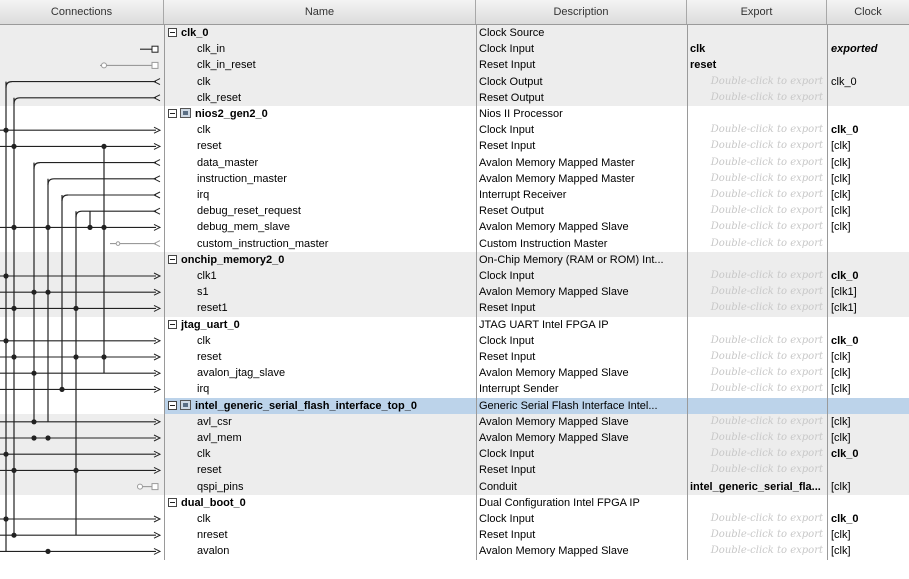  What do you see at coordinates (213, 503) in the screenshot?
I see `component-name: dual_boot_0` at bounding box center [213, 503].